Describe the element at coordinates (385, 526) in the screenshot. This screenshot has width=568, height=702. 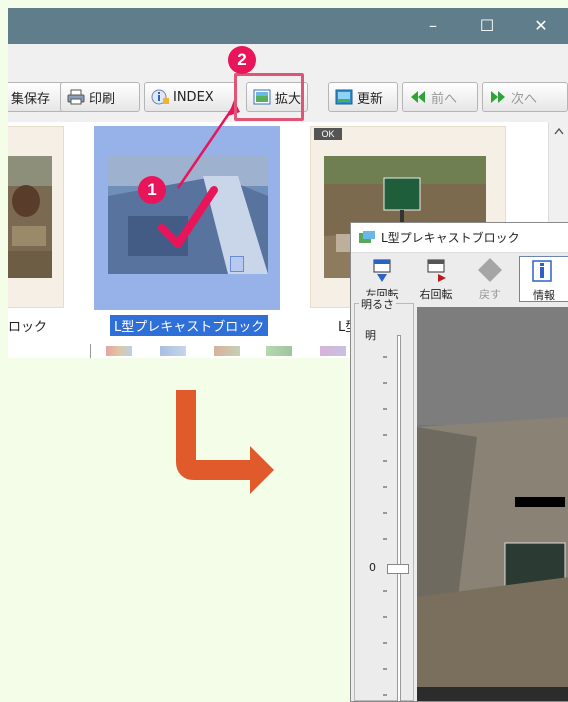
I see `brightness-ticks` at that location.